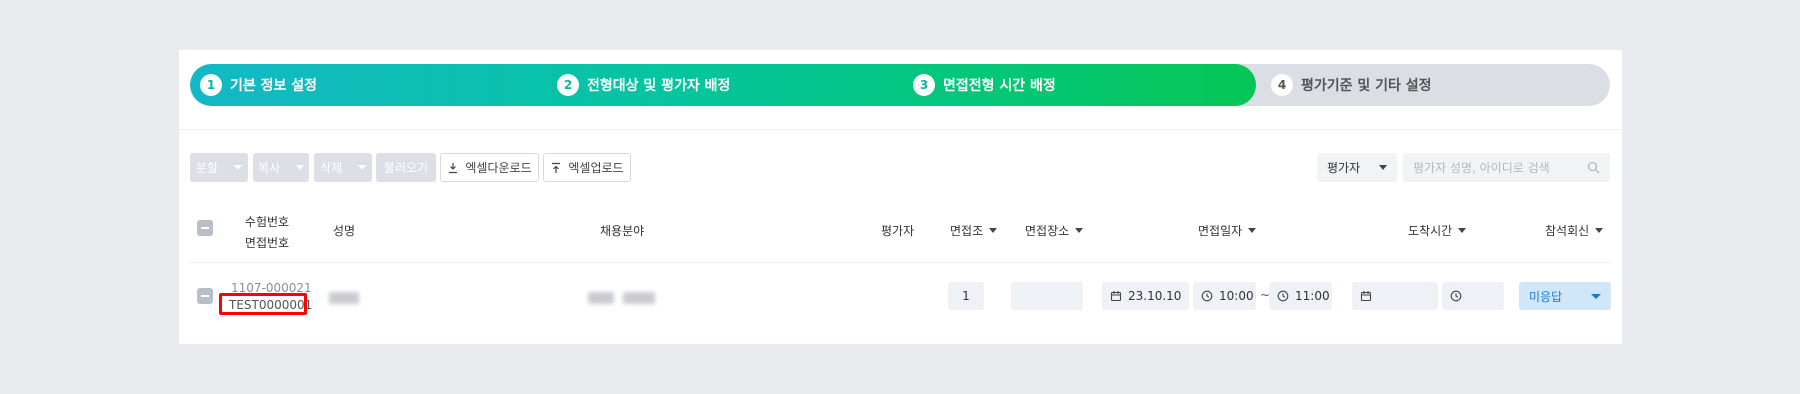  I want to click on start-time-input: 10:00, so click(1224, 296).